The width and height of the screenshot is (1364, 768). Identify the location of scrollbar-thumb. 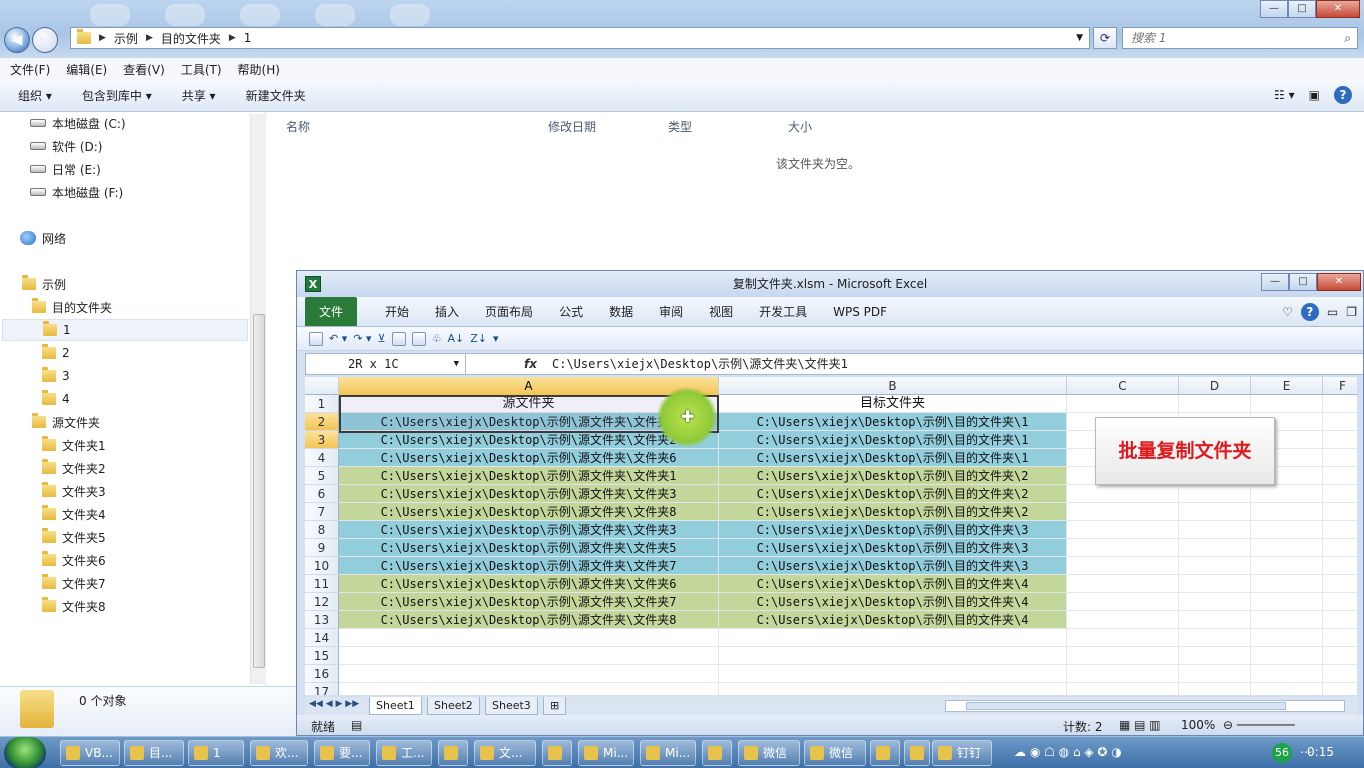
(259, 491).